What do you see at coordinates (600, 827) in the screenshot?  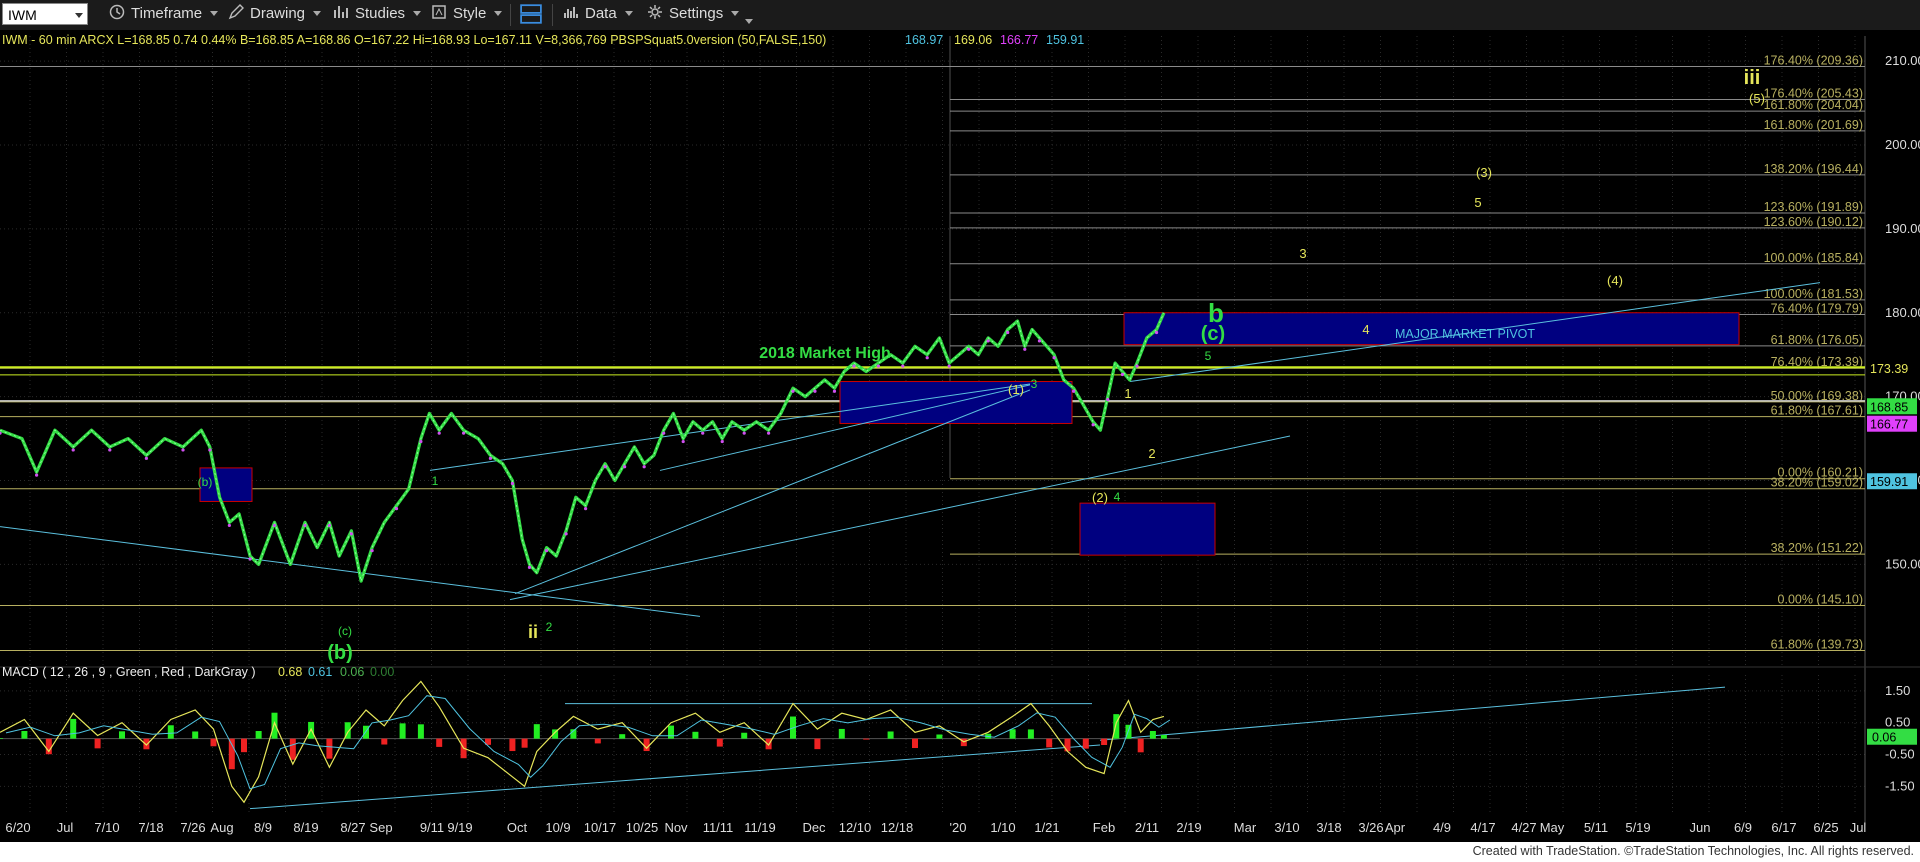 I see `x-tick-label: 10/17` at bounding box center [600, 827].